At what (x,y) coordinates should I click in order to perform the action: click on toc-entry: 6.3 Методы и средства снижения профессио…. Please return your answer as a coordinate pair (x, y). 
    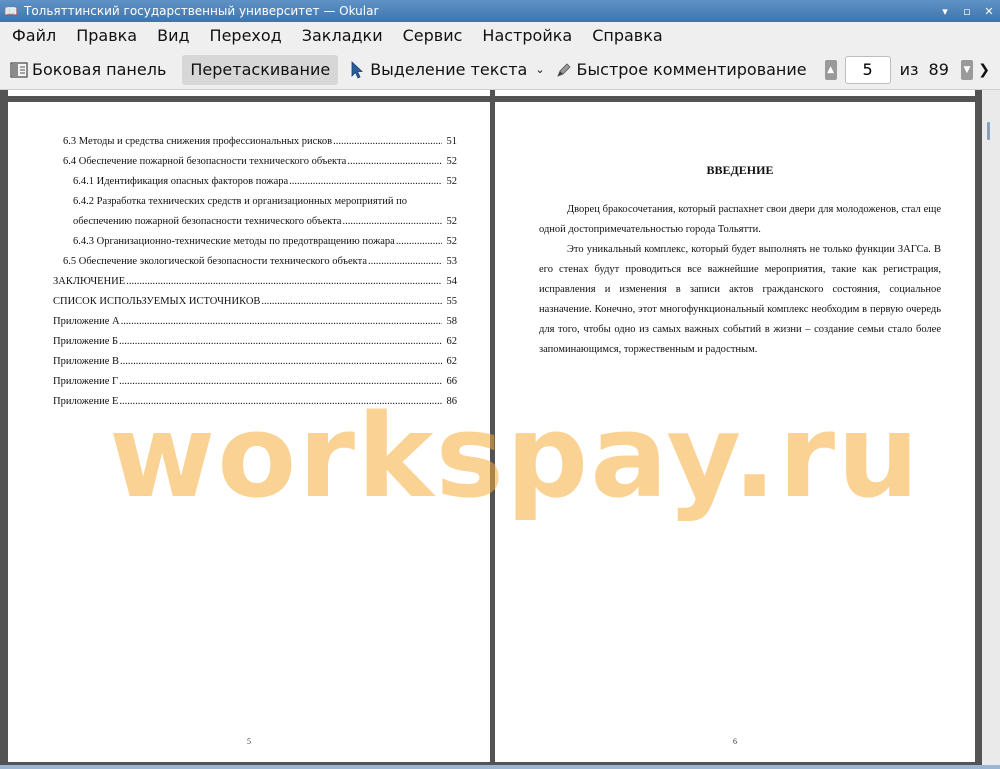
    Looking at the image, I should click on (255, 146).